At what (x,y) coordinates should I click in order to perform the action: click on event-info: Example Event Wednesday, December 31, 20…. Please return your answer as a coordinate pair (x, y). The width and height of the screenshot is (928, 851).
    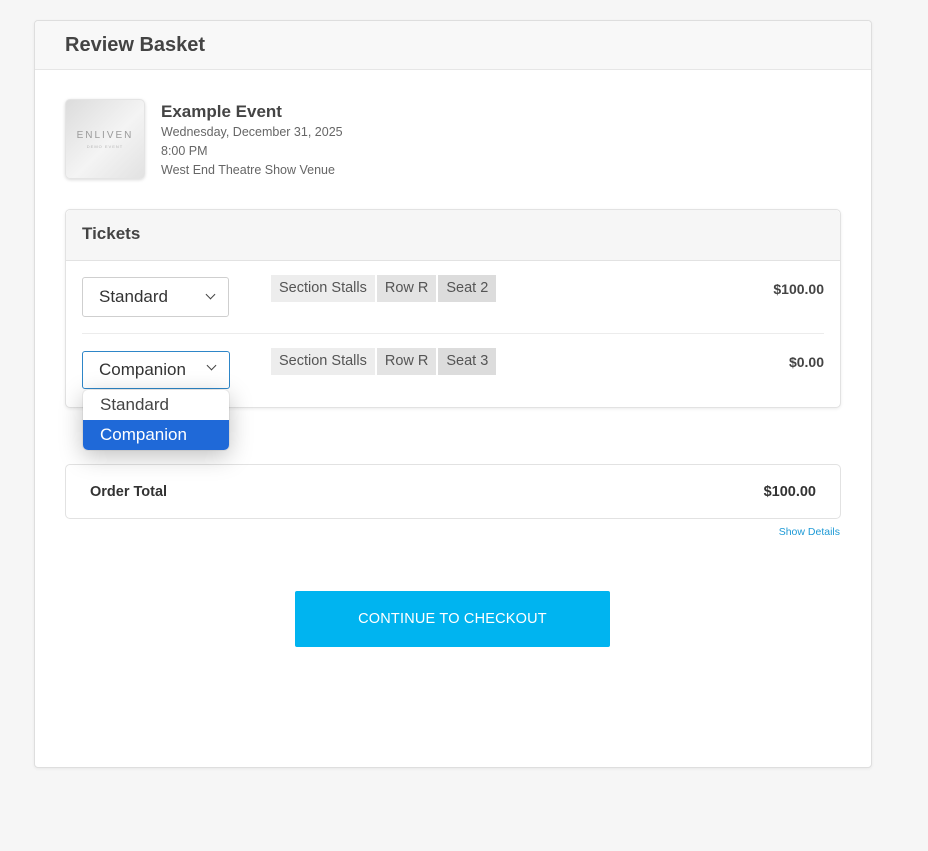
    Looking at the image, I should click on (311, 140).